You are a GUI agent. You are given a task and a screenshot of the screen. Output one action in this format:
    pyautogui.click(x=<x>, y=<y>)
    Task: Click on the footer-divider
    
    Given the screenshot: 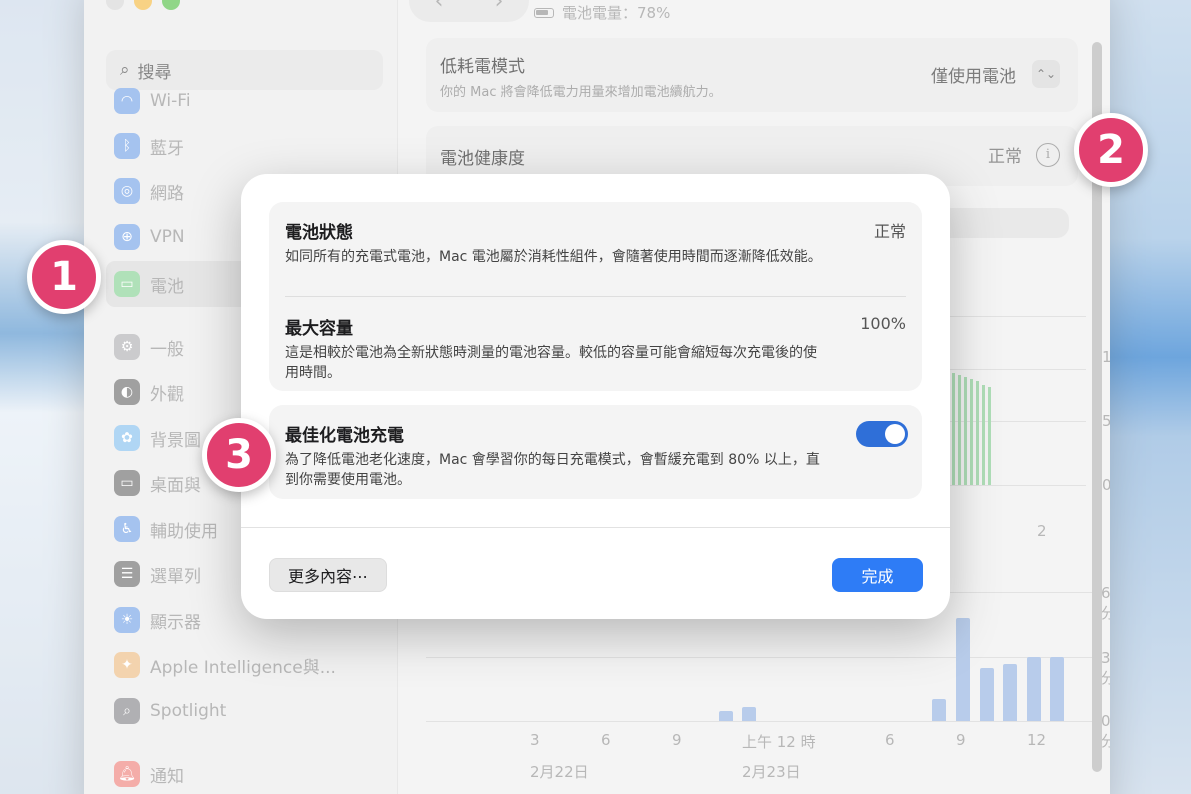 What is the action you would take?
    pyautogui.click(x=595, y=527)
    